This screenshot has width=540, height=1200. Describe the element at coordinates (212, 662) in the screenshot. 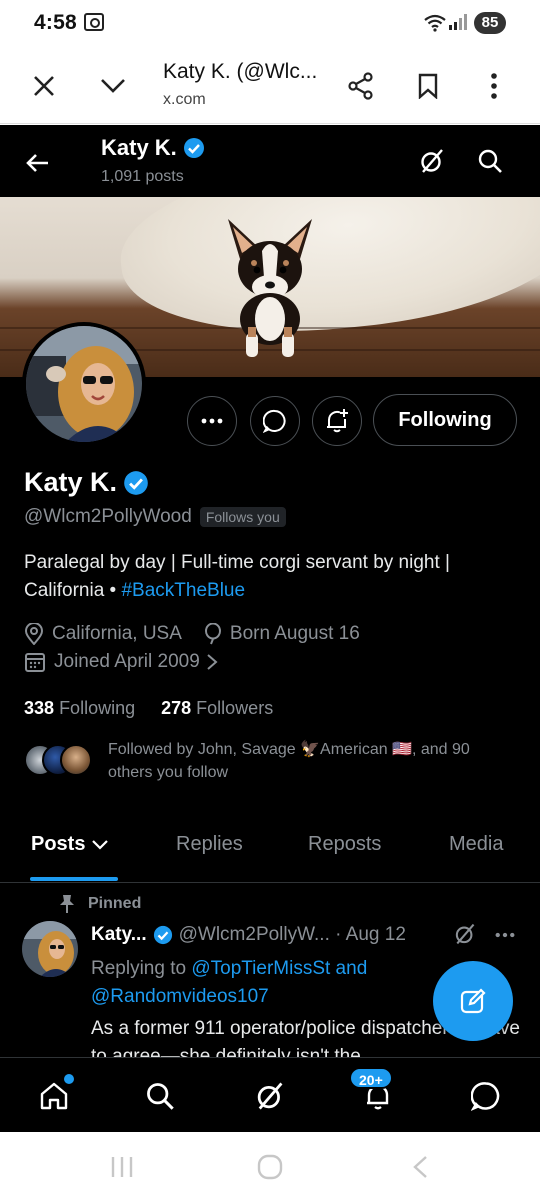

I see `chevron-right-icon` at that location.